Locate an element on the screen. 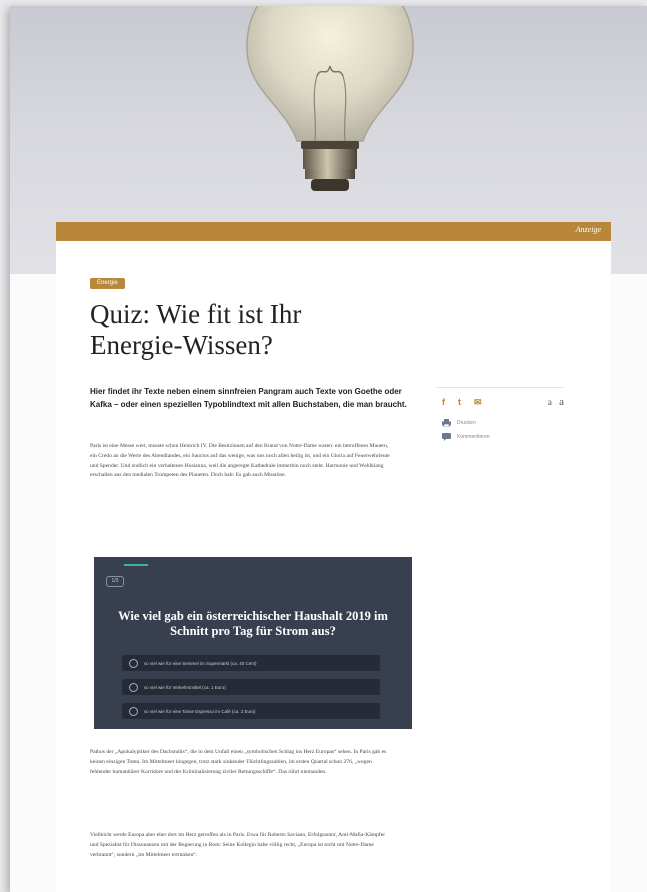  comment-icon is located at coordinates (446, 437).